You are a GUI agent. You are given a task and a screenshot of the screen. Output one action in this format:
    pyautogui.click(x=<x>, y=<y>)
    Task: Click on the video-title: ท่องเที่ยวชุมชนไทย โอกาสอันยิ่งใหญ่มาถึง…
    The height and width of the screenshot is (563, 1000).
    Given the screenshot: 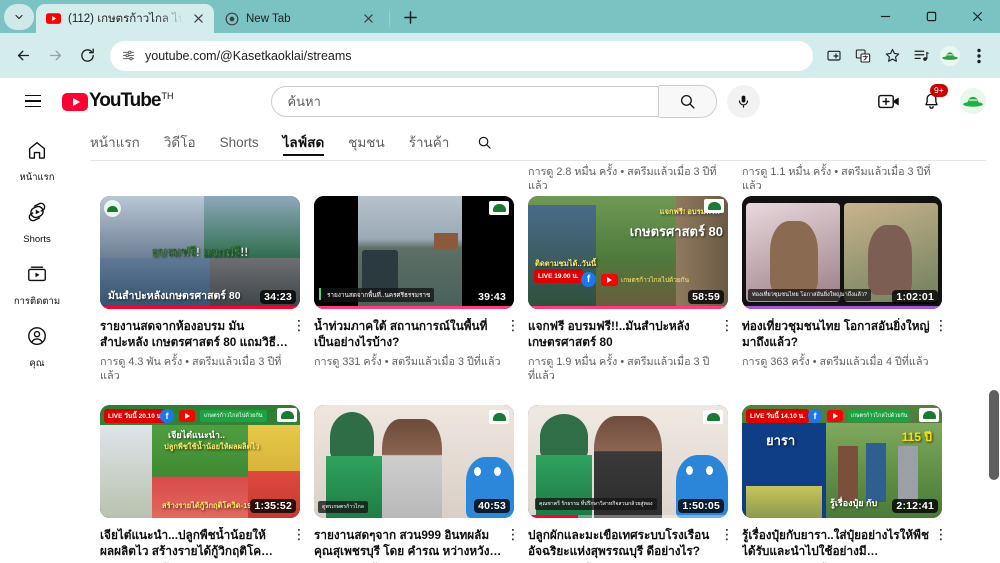 What is the action you would take?
    pyautogui.click(x=836, y=334)
    